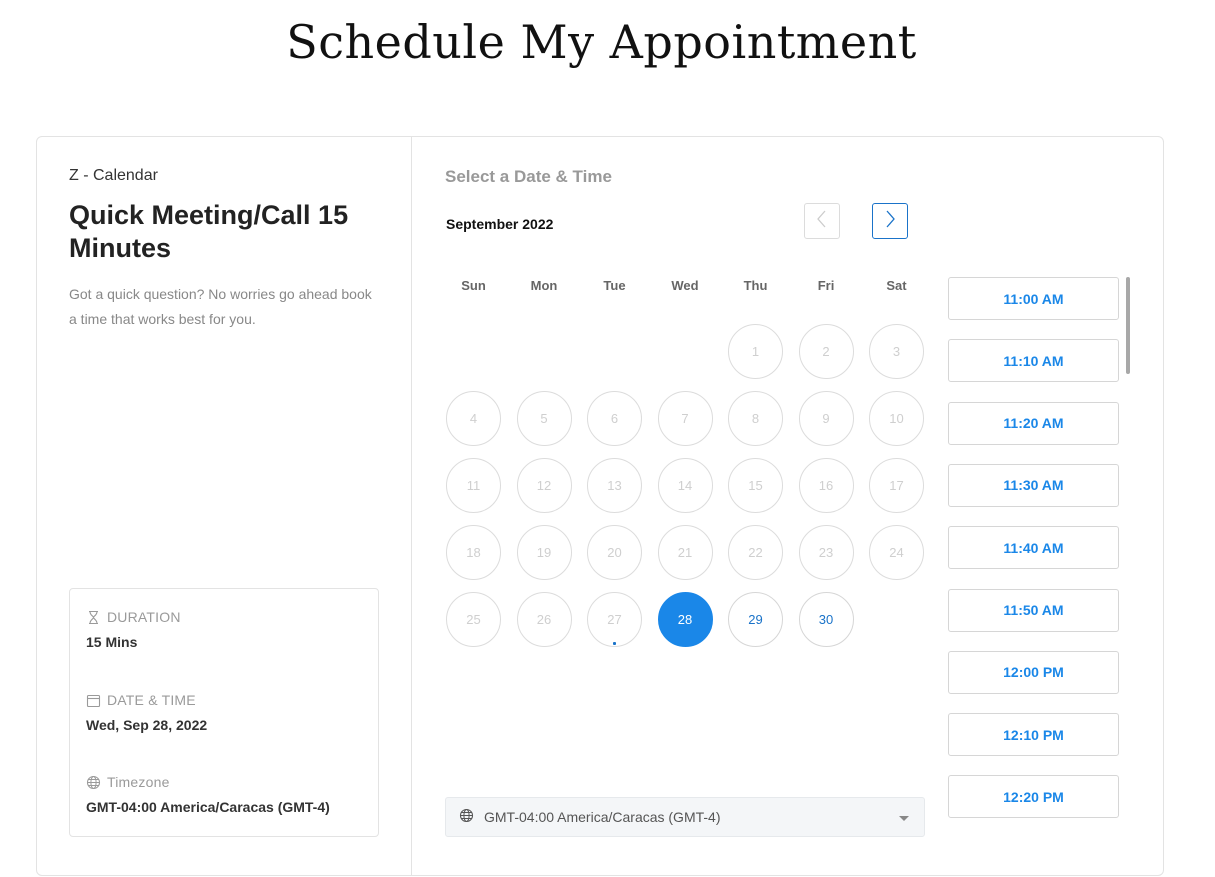 The image size is (1215, 877). What do you see at coordinates (826, 285) in the screenshot?
I see `weekday-fri: Fri` at bounding box center [826, 285].